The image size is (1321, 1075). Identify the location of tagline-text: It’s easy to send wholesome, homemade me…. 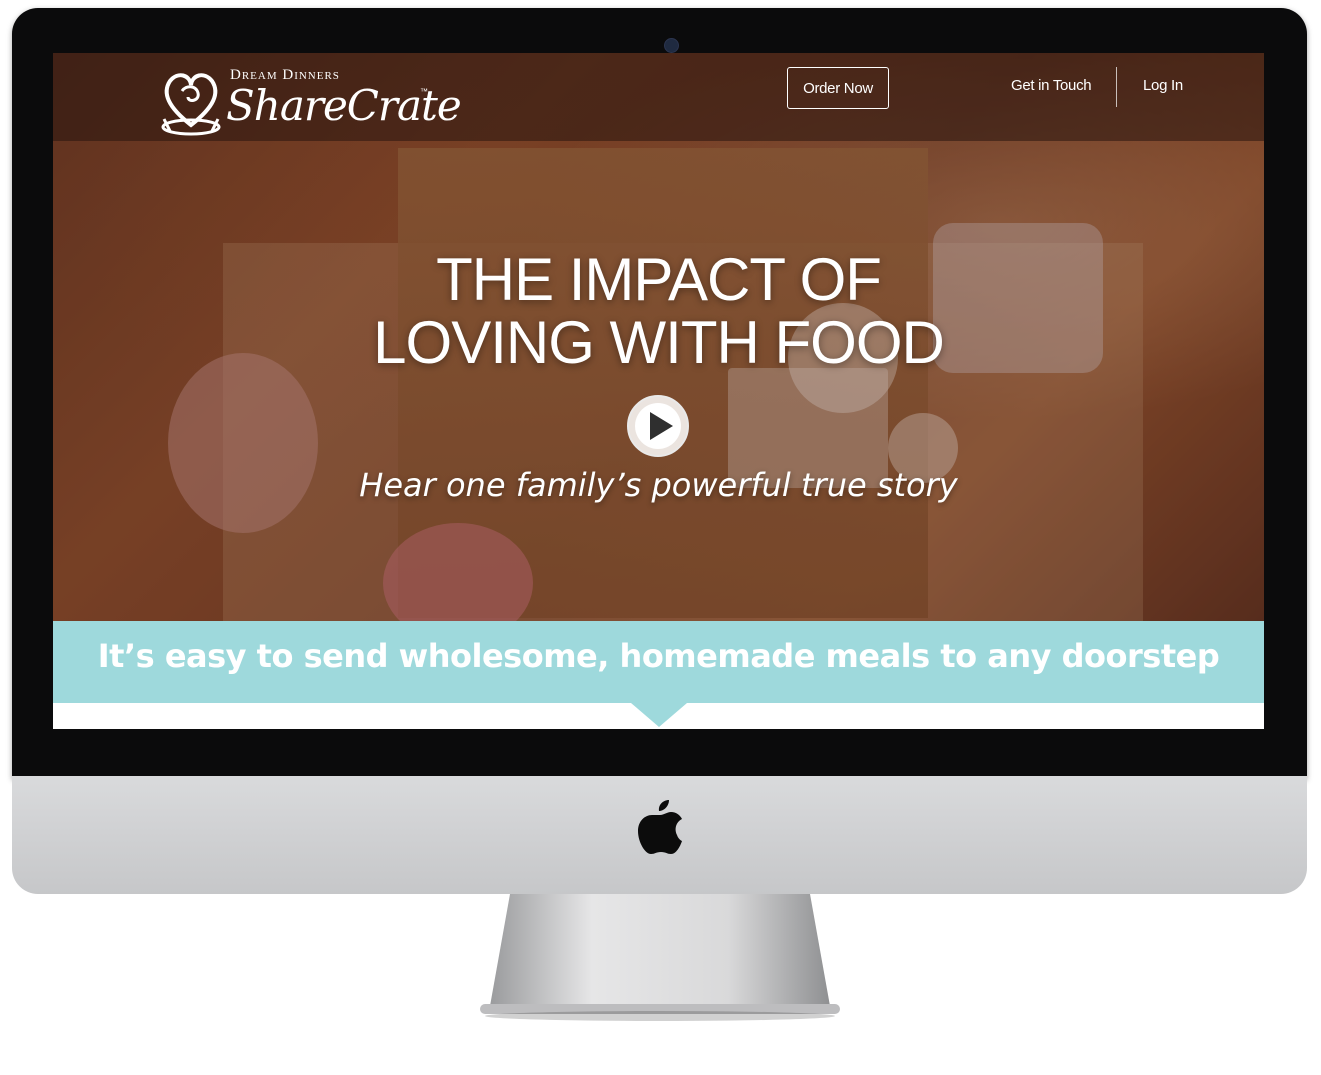
(658, 656).